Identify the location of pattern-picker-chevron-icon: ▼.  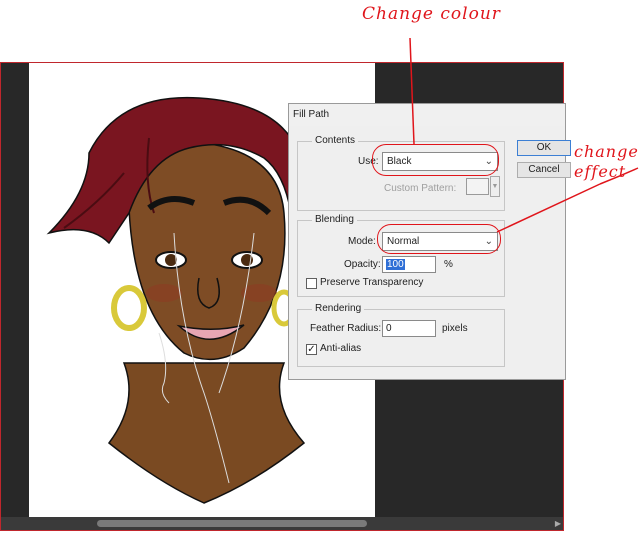
(495, 186).